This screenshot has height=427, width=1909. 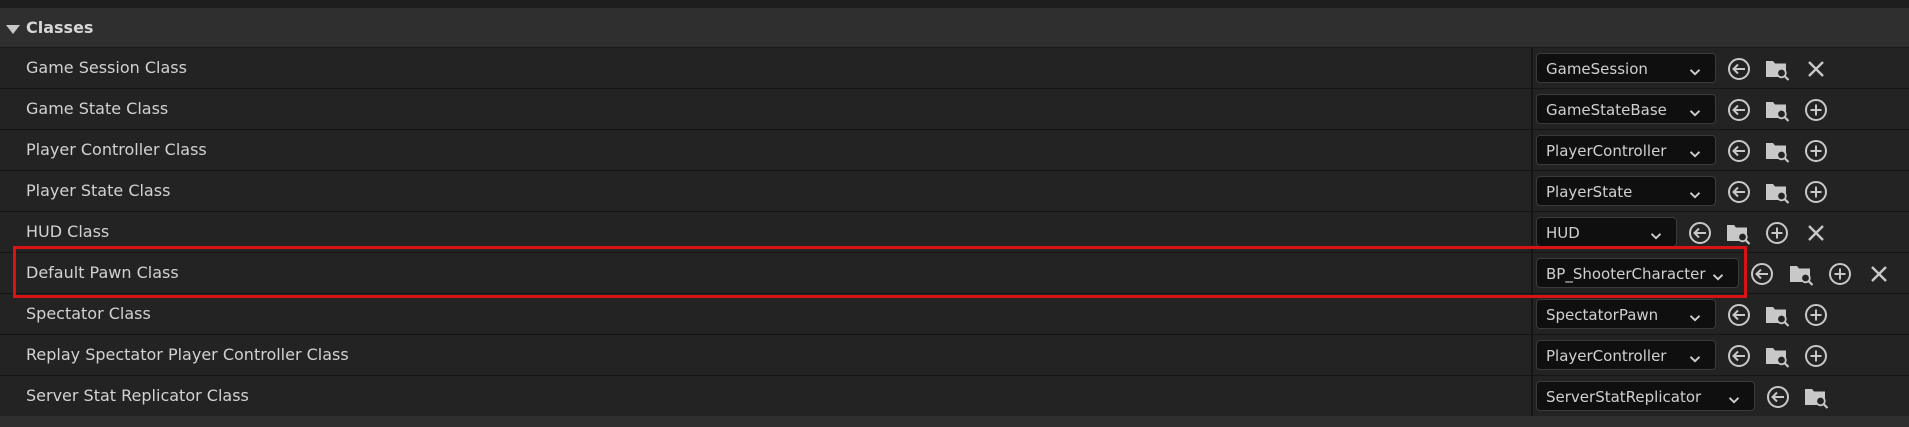 I want to click on property-label: Game Session Class, so click(x=106, y=67).